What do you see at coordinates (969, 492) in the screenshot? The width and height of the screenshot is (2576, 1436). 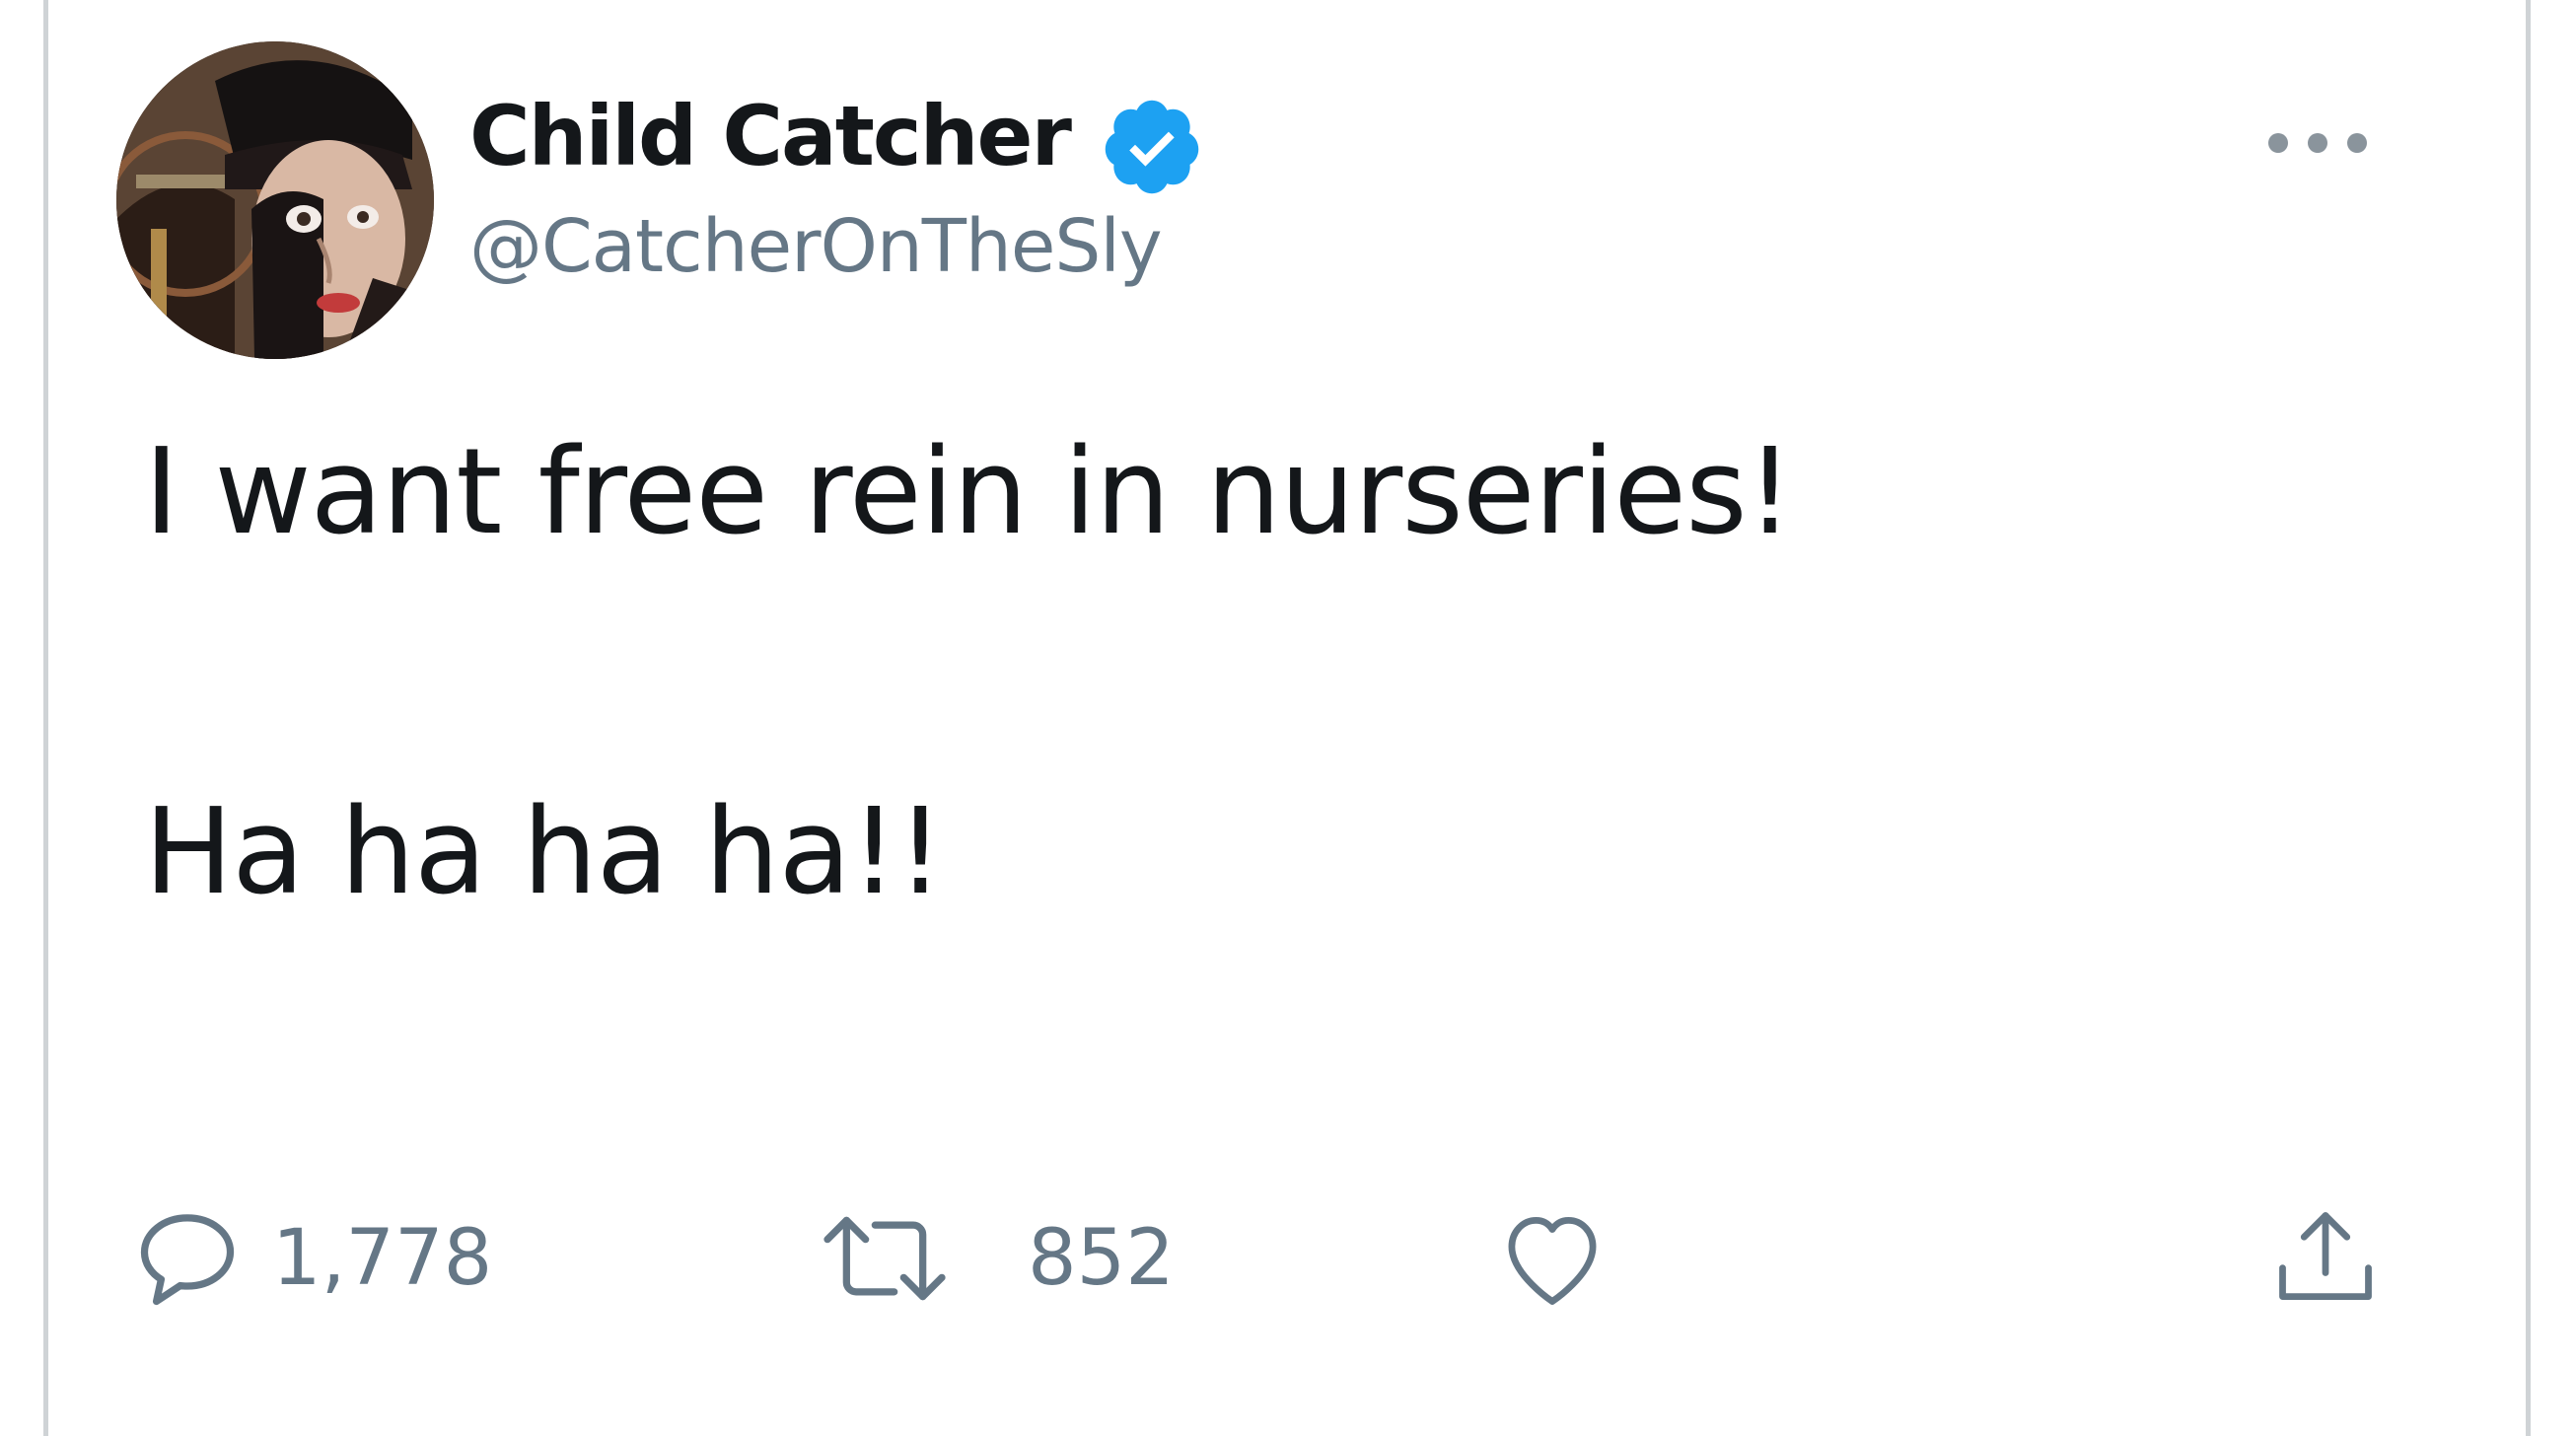 I see `tweet-text-line: I want free rein in nurseries!` at bounding box center [969, 492].